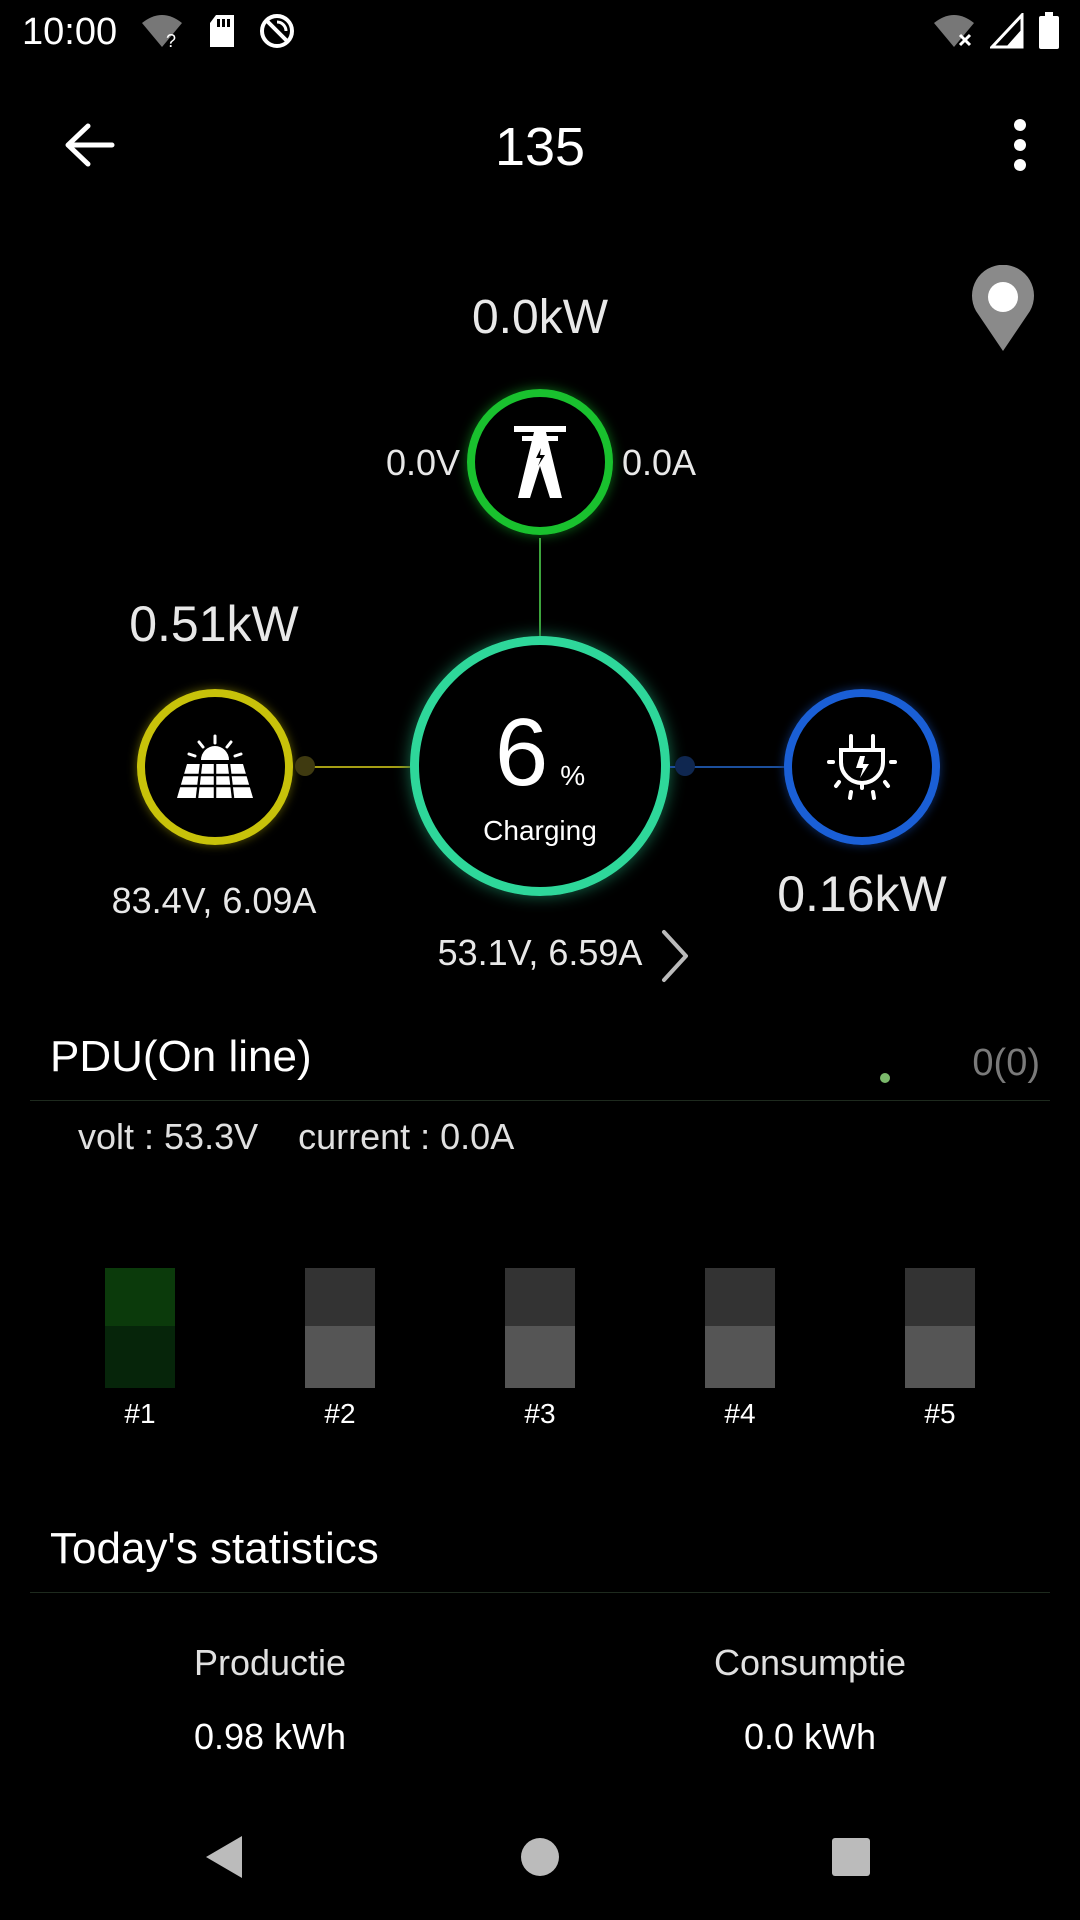 The image size is (1080, 1920). What do you see at coordinates (940, 1413) in the screenshot?
I see `pdu-switch-label-5: #5` at bounding box center [940, 1413].